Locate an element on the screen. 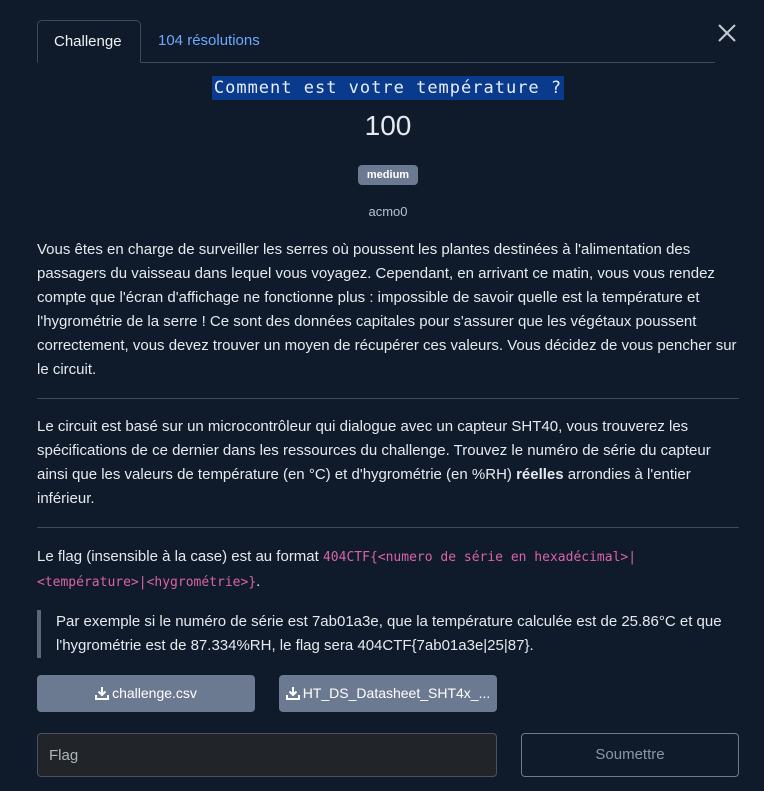 The height and width of the screenshot is (791, 764). paragraph-2-emphasis: réelles is located at coordinates (540, 474).